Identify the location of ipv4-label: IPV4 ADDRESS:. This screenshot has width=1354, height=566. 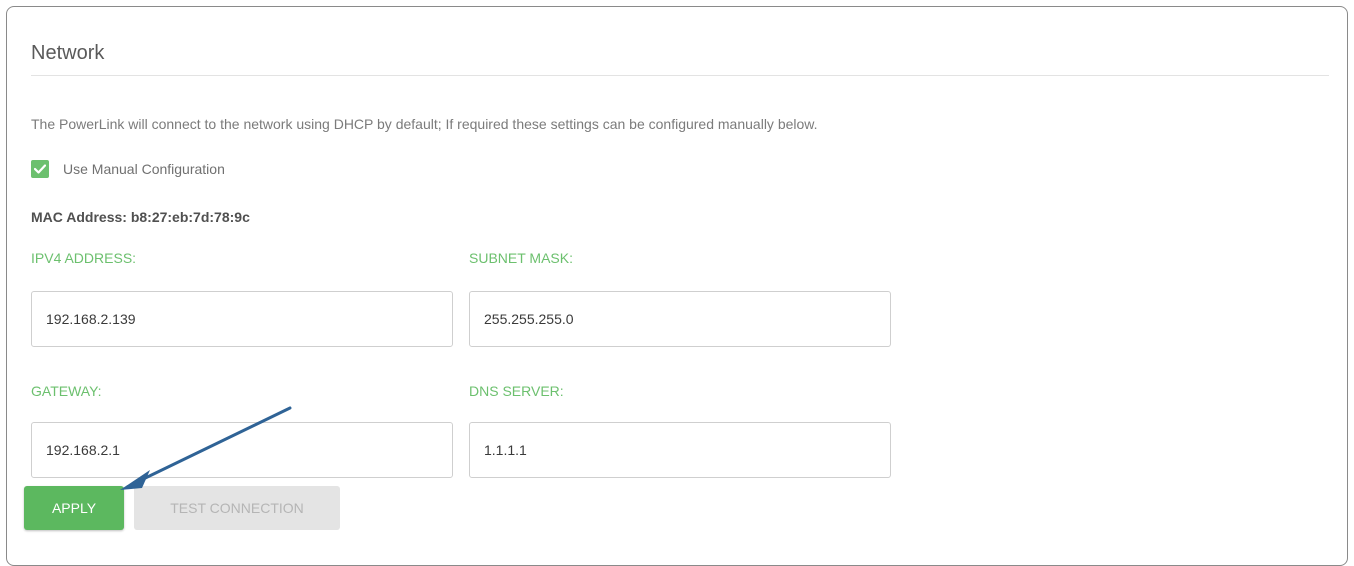
(84, 258).